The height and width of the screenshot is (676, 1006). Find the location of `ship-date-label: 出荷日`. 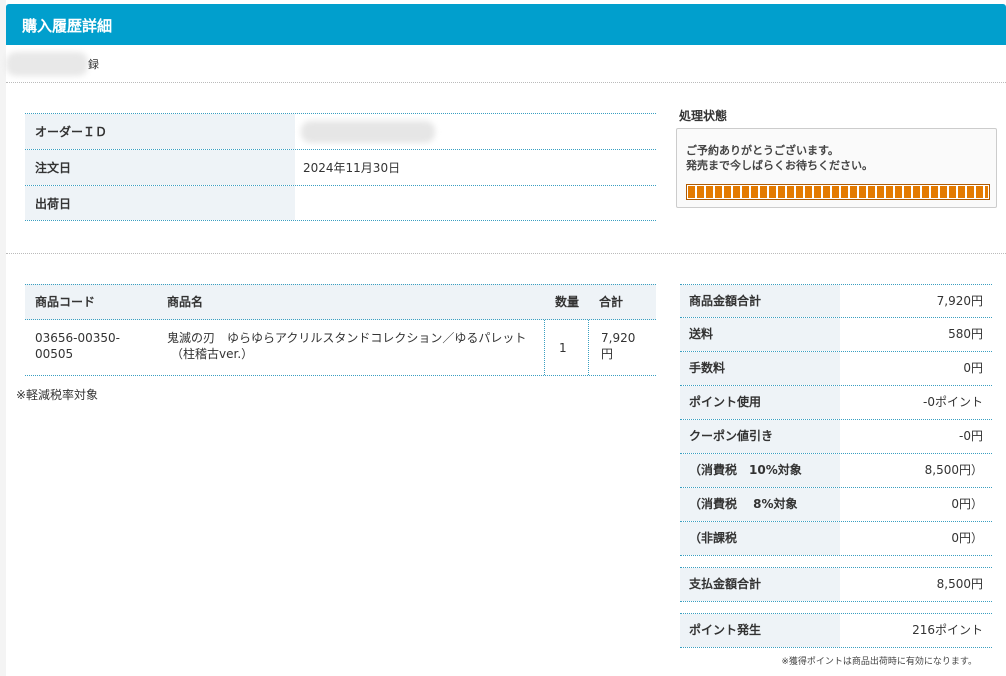

ship-date-label: 出荷日 is located at coordinates (160, 203).